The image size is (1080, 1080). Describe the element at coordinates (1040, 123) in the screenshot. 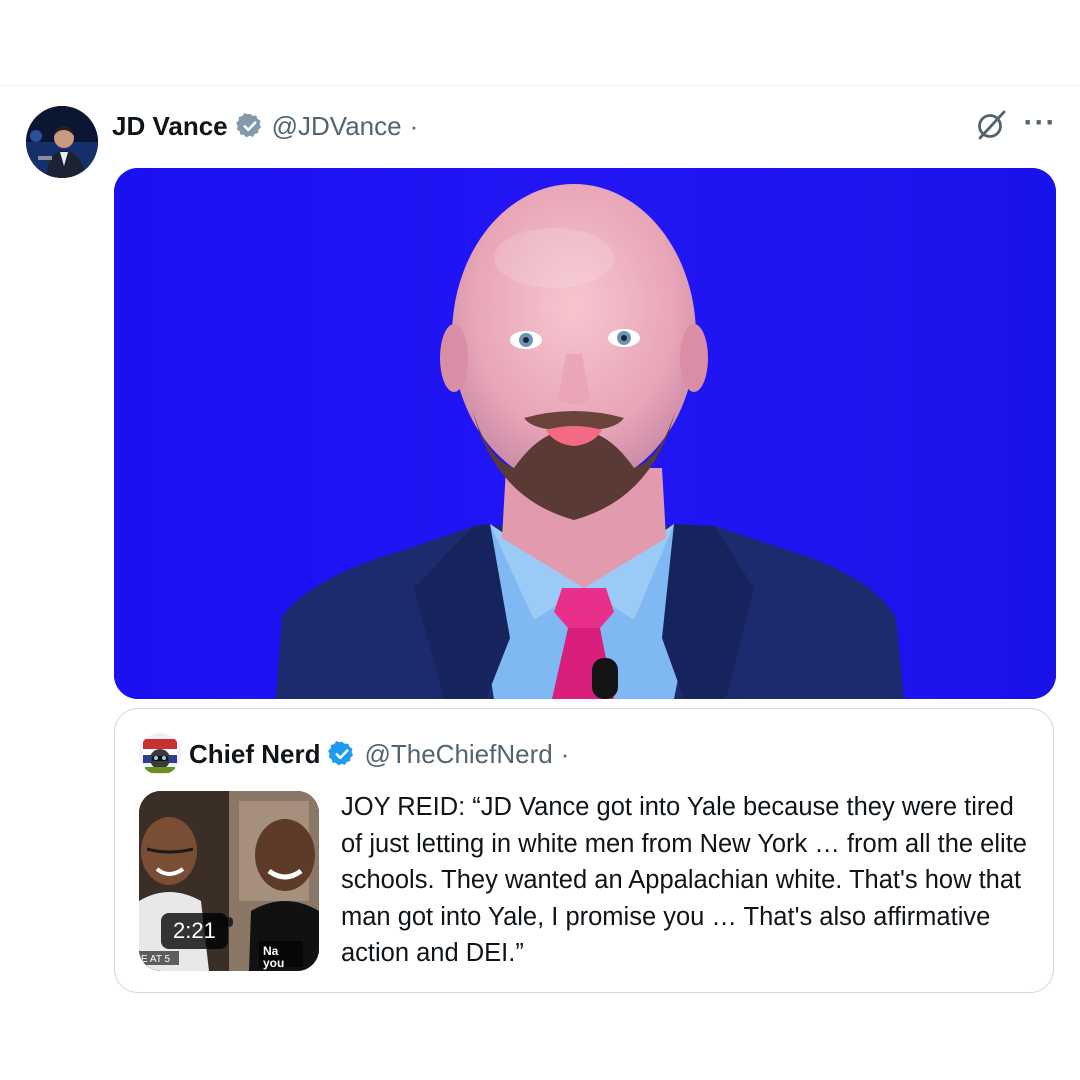

I see `more-options-icon: ···` at that location.